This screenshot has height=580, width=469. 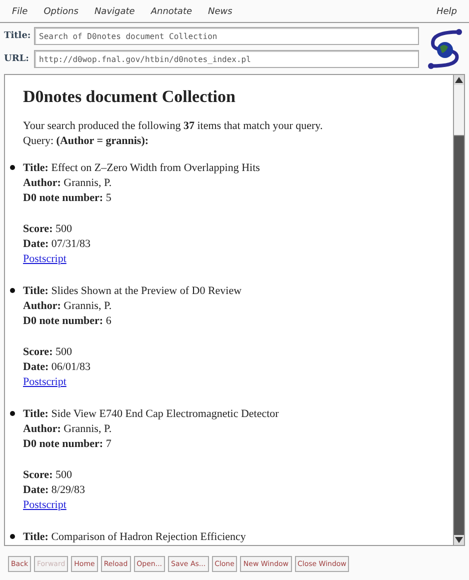 I want to click on field-label: URL:, so click(x=17, y=59).